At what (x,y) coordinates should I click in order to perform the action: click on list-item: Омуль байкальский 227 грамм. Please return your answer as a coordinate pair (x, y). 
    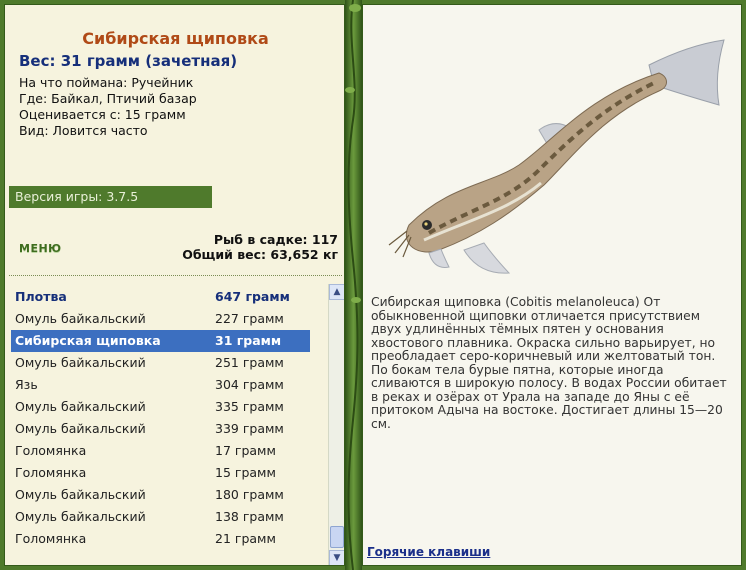
    Looking at the image, I should click on (160, 319).